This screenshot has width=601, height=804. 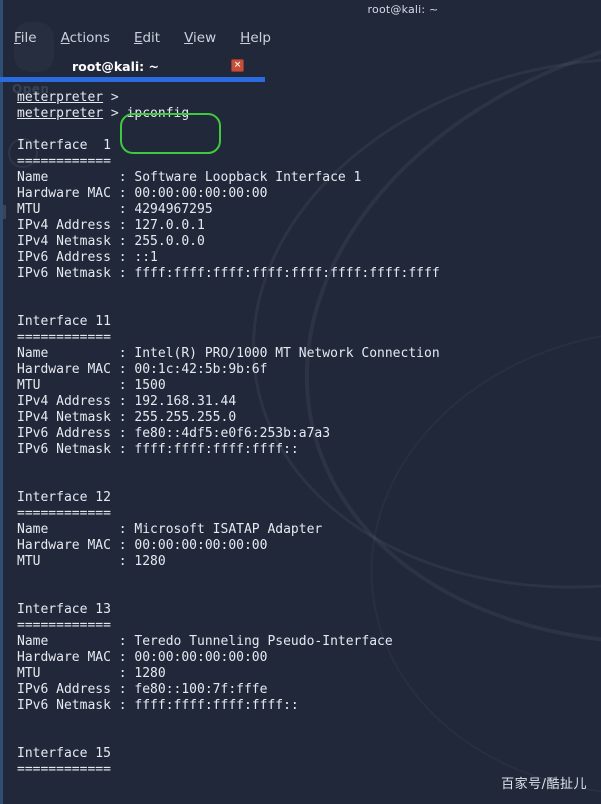 I want to click on menu-mnemonic: A, so click(x=65, y=38).